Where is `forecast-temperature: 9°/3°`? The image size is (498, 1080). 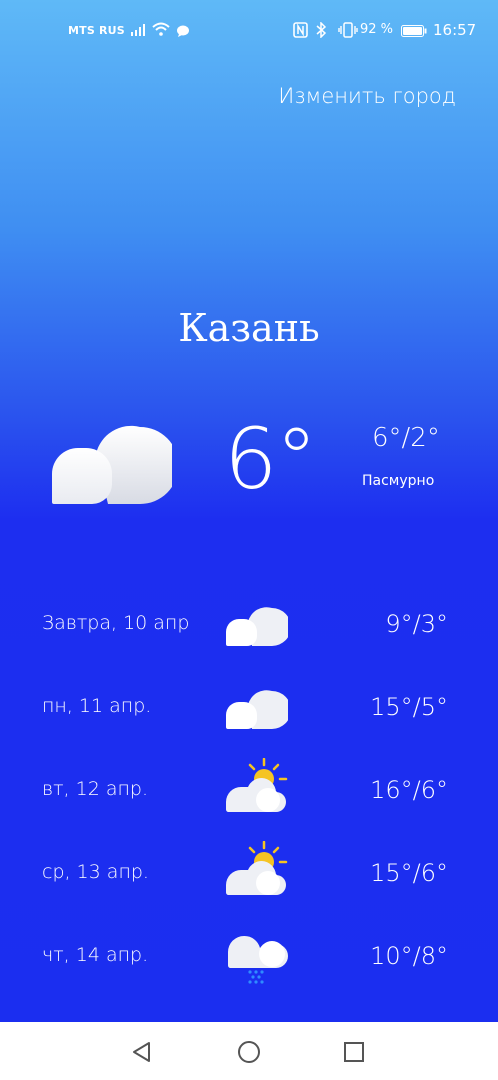
forecast-temperature: 9°/3° is located at coordinates (416, 624).